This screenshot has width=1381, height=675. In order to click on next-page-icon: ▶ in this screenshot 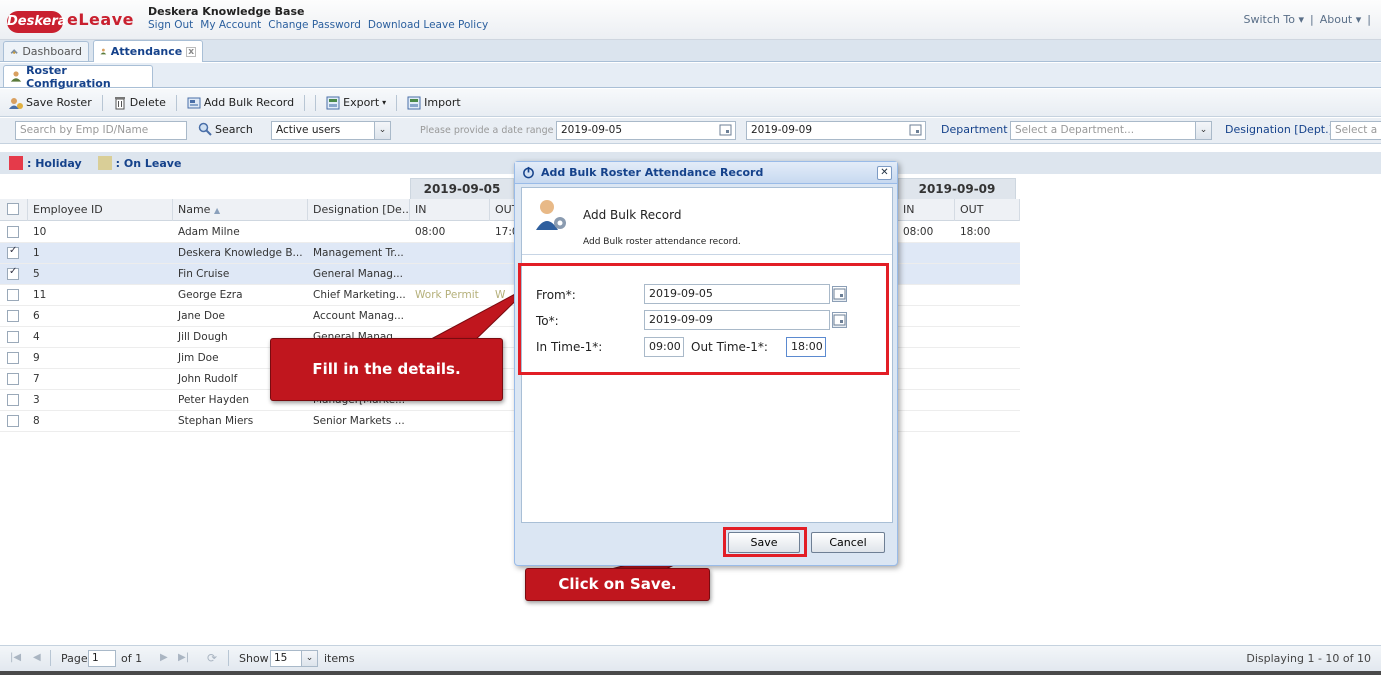, I will do `click(164, 657)`.